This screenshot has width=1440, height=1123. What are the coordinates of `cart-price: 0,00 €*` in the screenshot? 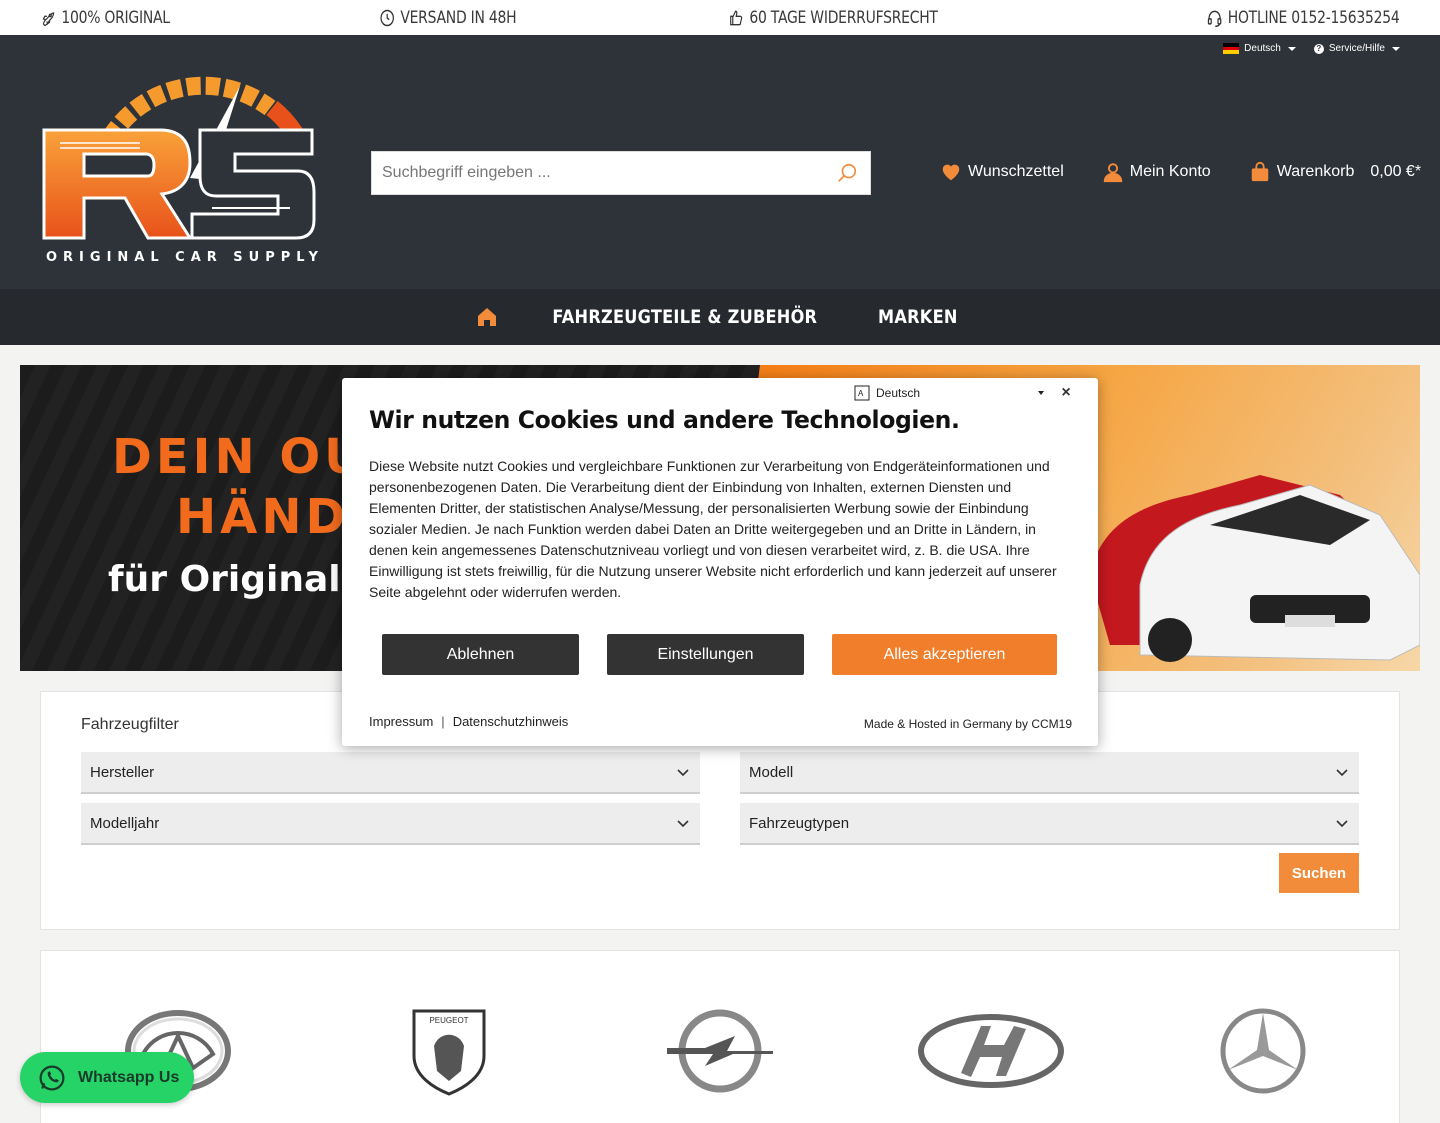 It's located at (1396, 171).